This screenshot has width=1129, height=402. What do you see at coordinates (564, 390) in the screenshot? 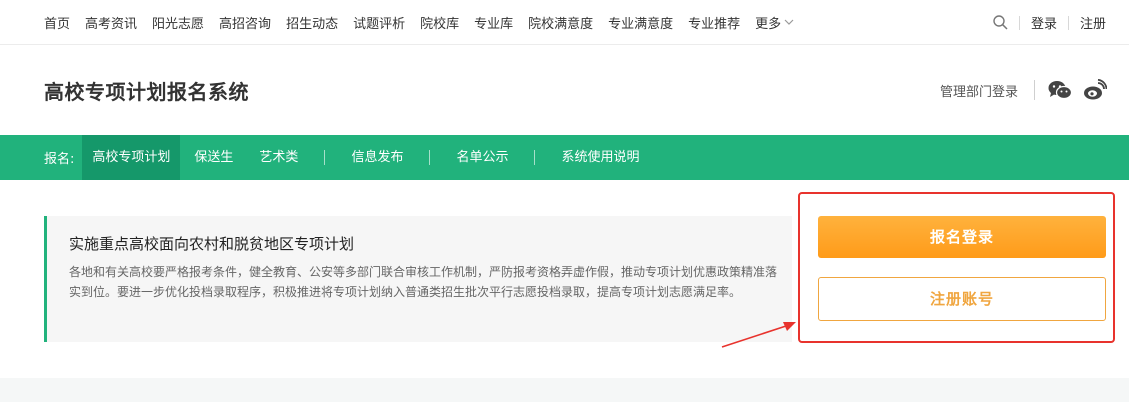
I see `footer-strip` at bounding box center [564, 390].